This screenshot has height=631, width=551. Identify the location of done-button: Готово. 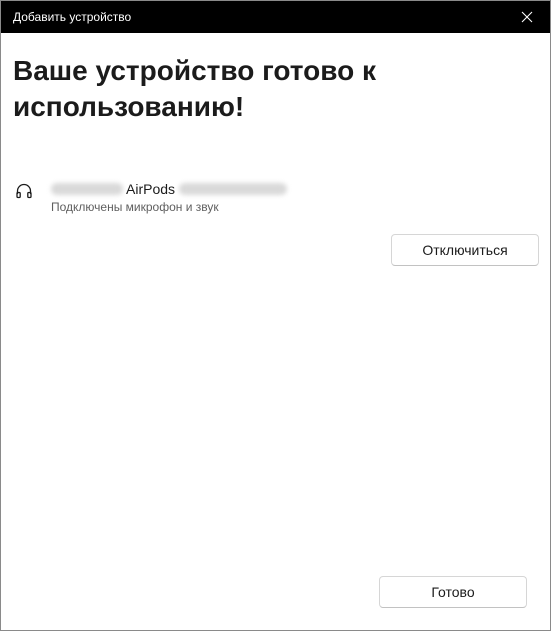
(453, 592).